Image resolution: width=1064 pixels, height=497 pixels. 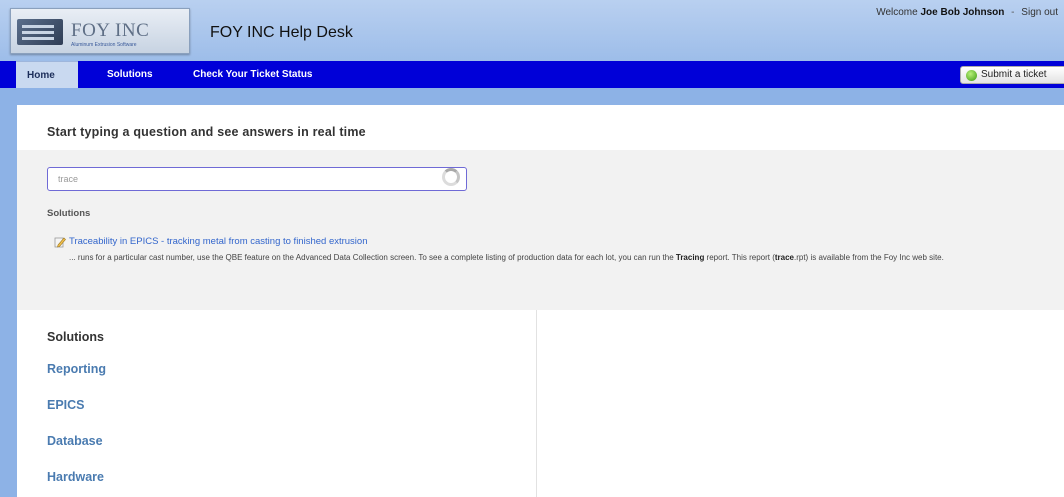 I want to click on category-link-hardware: Hardware, so click(x=75, y=477).